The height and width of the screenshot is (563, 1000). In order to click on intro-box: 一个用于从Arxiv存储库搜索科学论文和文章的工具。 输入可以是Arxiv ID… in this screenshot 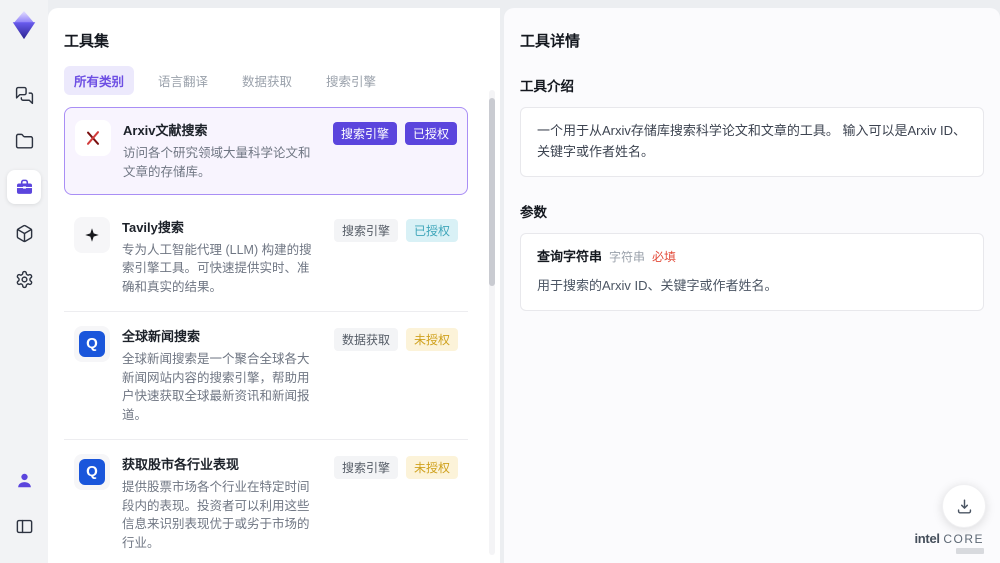, I will do `click(752, 142)`.